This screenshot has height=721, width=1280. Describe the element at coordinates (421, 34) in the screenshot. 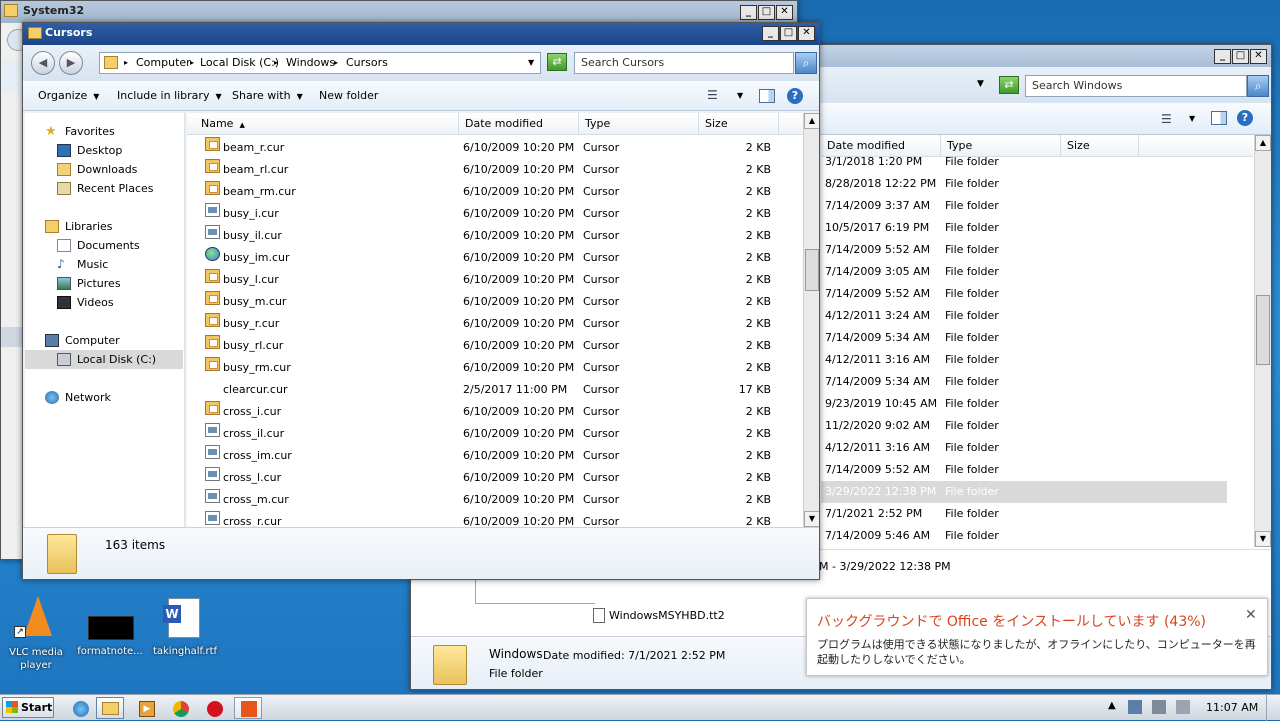

I see `cursors-titlebar: Cursors` at that location.